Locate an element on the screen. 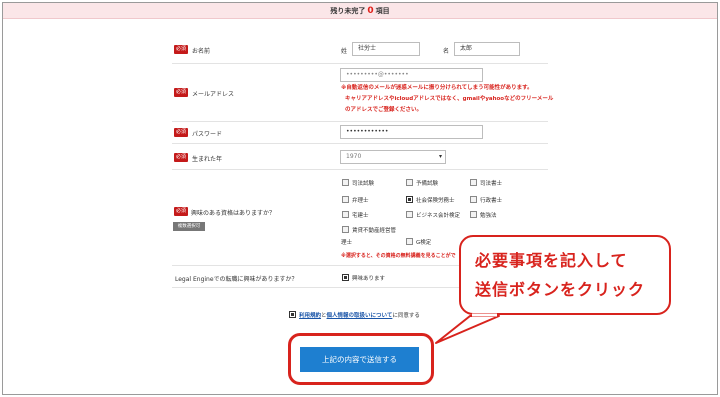 The height and width of the screenshot is (397, 720). callout-pointer-join is located at coordinates (484, 315).